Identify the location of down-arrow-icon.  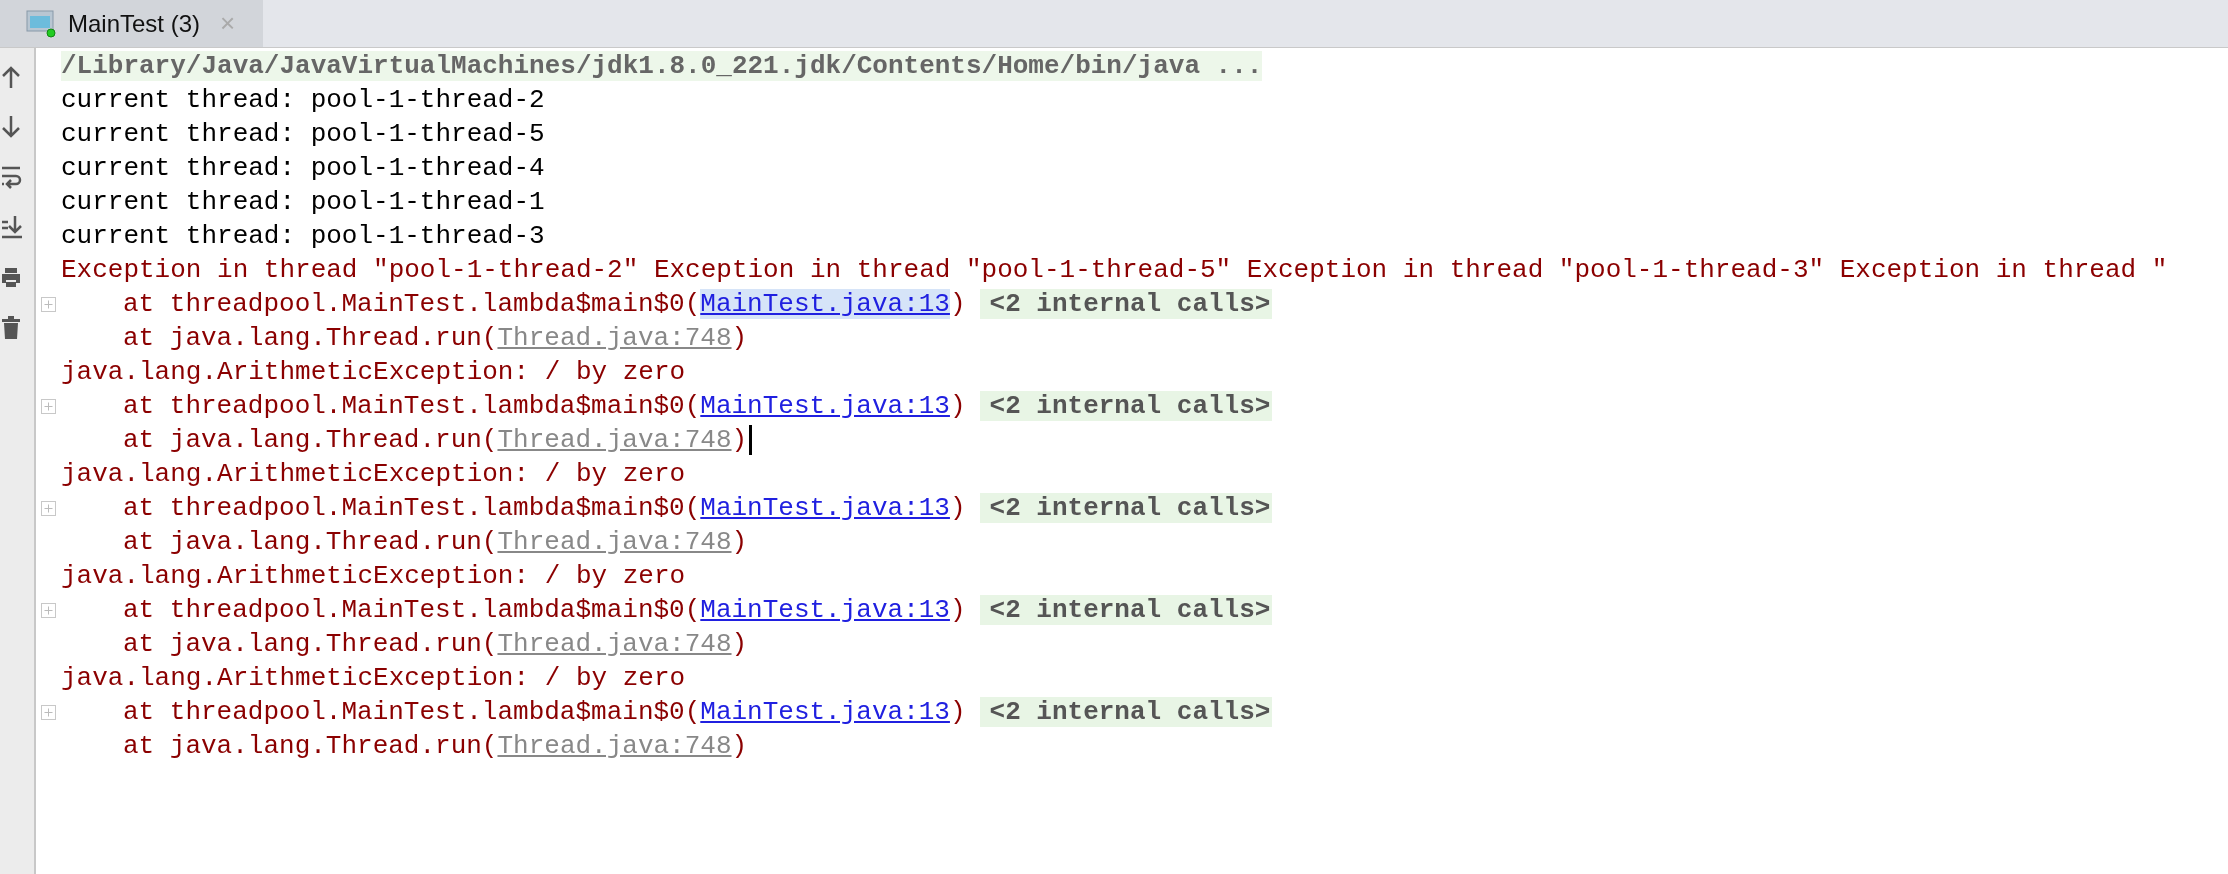
(11, 127).